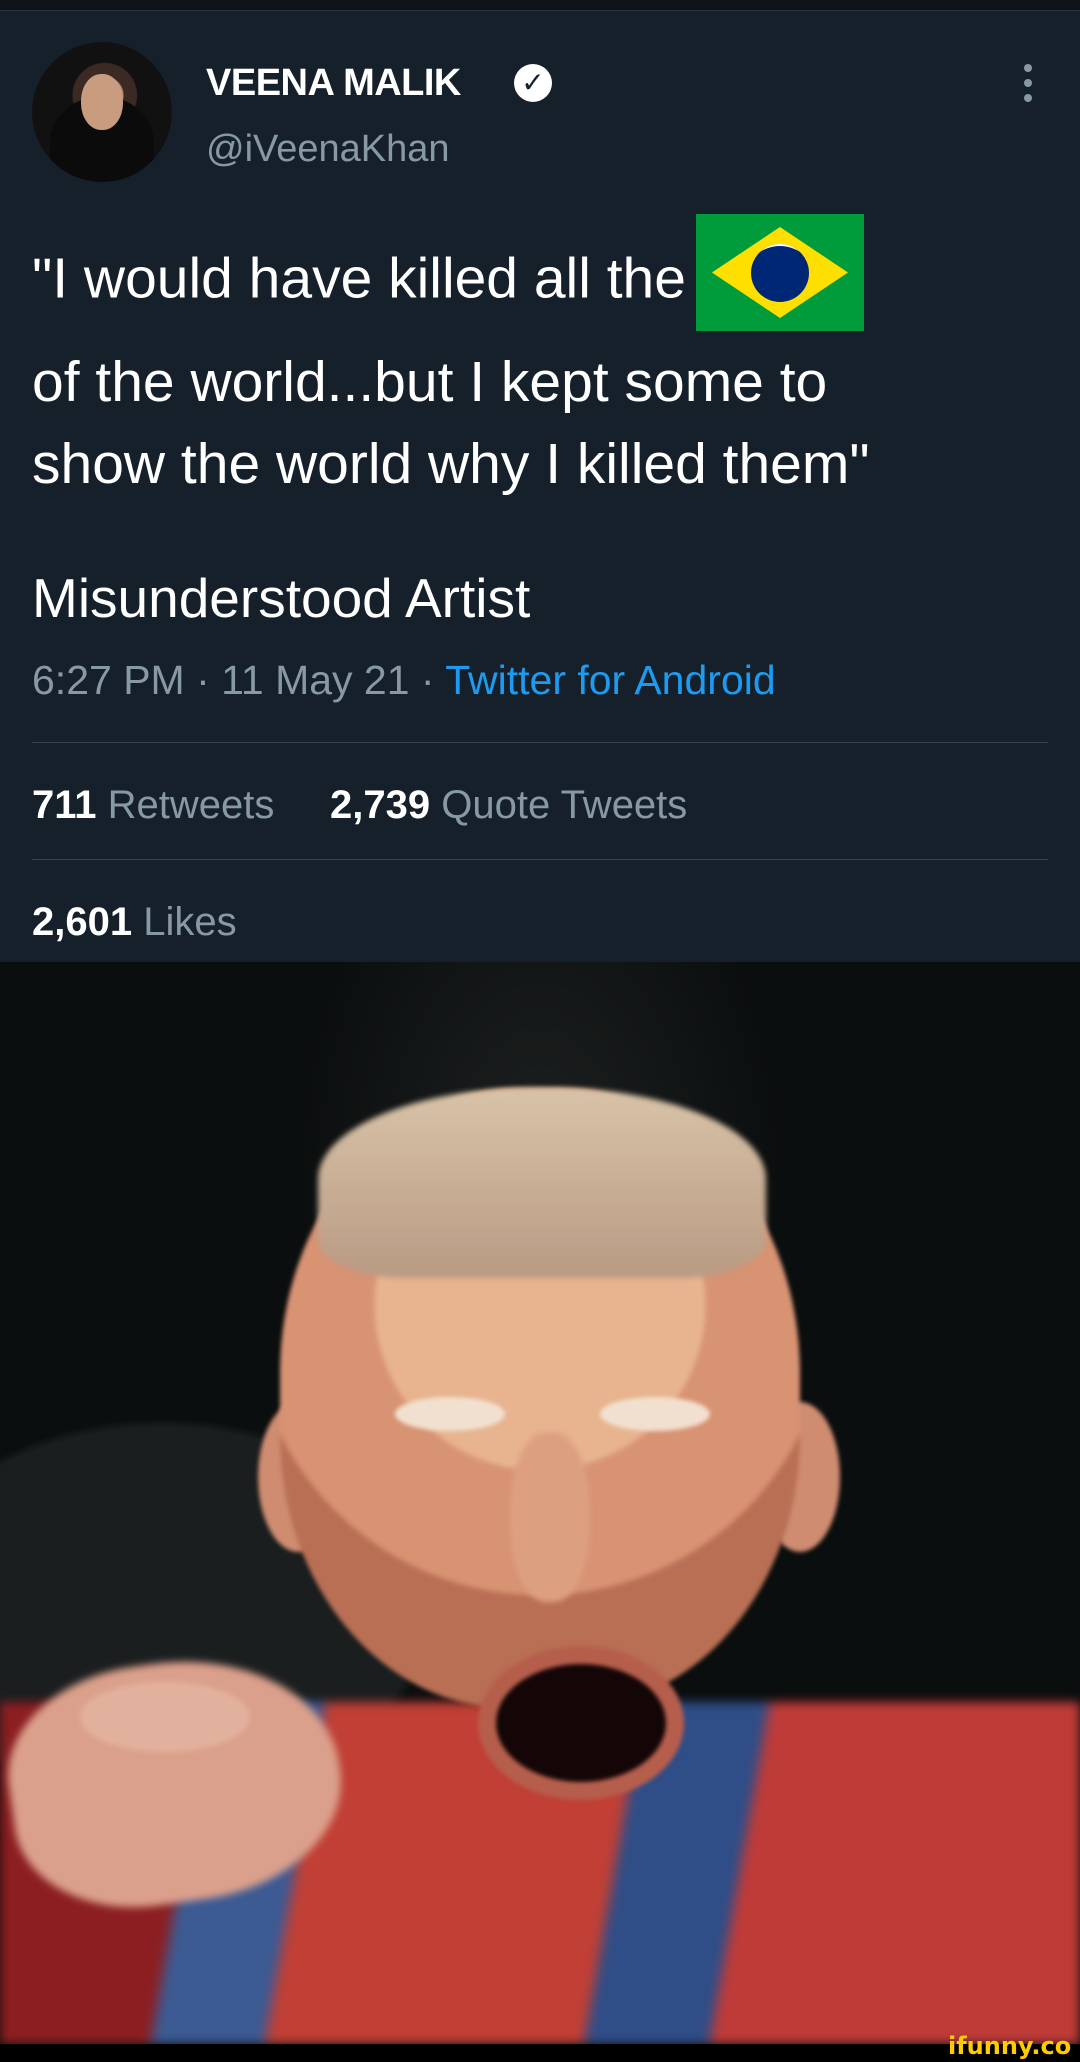 This screenshot has height=2062, width=1080. Describe the element at coordinates (610, 680) in the screenshot. I see `tweet-source-link: Twitter for Android` at that location.